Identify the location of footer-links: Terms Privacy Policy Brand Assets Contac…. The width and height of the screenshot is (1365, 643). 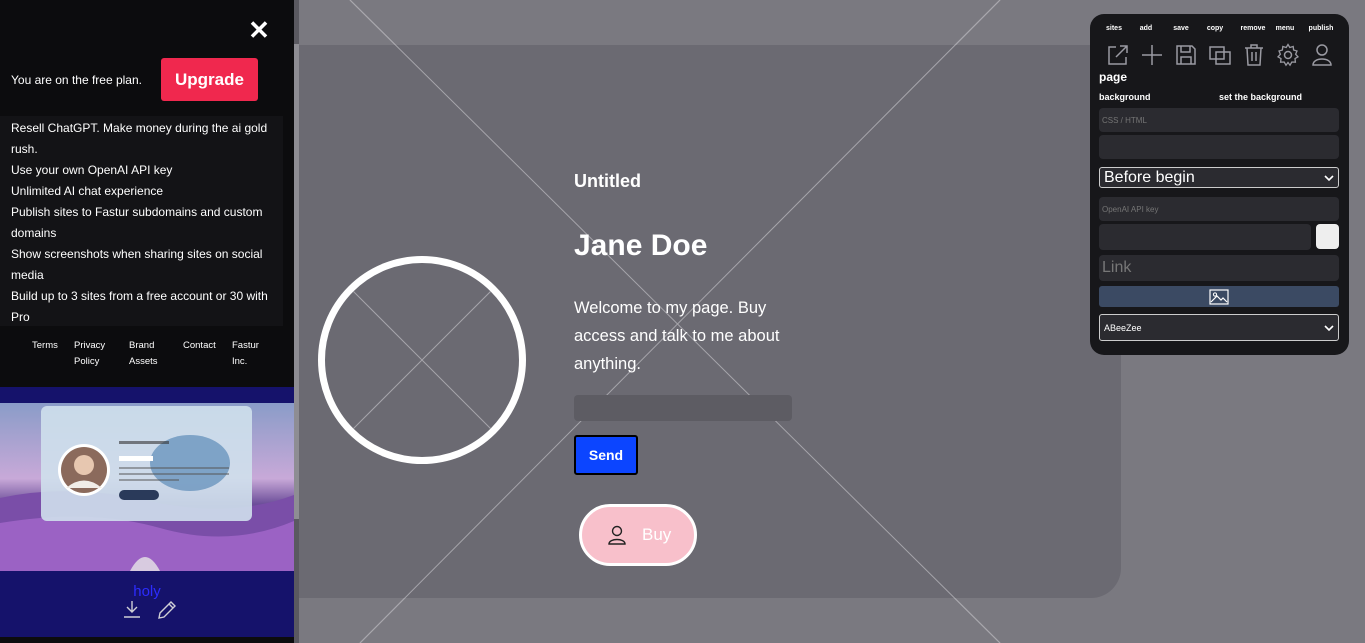
(147, 354).